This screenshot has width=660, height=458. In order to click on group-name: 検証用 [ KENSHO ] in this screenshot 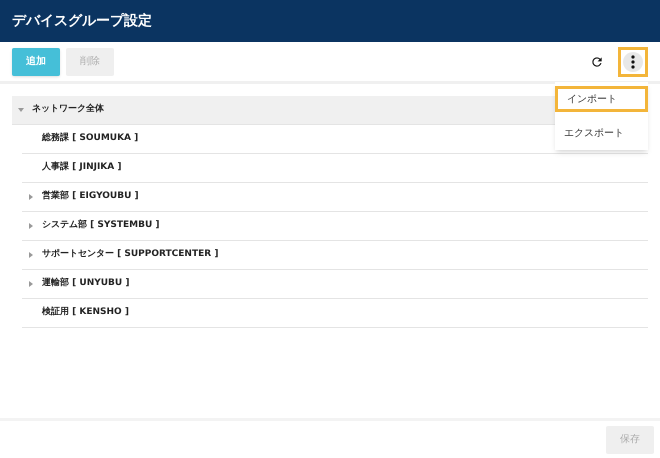, I will do `click(85, 313)`.